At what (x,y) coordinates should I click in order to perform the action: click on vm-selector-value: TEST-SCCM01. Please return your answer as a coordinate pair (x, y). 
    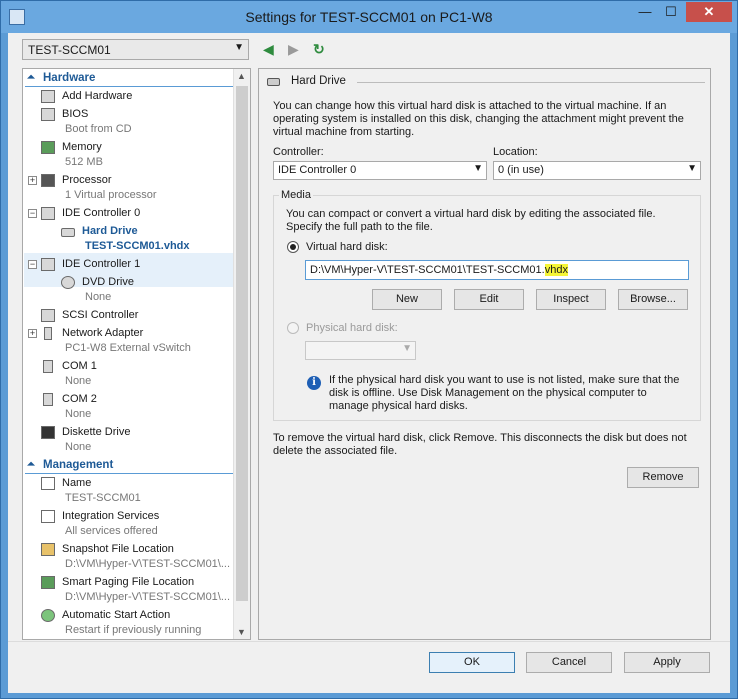
    Looking at the image, I should click on (69, 50).